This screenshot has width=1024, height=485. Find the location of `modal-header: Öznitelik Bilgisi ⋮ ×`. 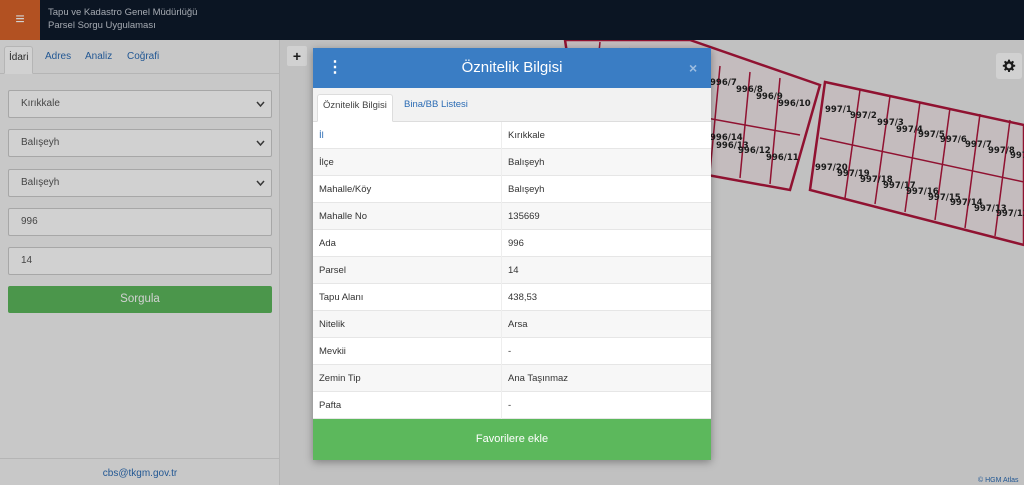

modal-header: Öznitelik Bilgisi ⋮ × is located at coordinates (512, 68).